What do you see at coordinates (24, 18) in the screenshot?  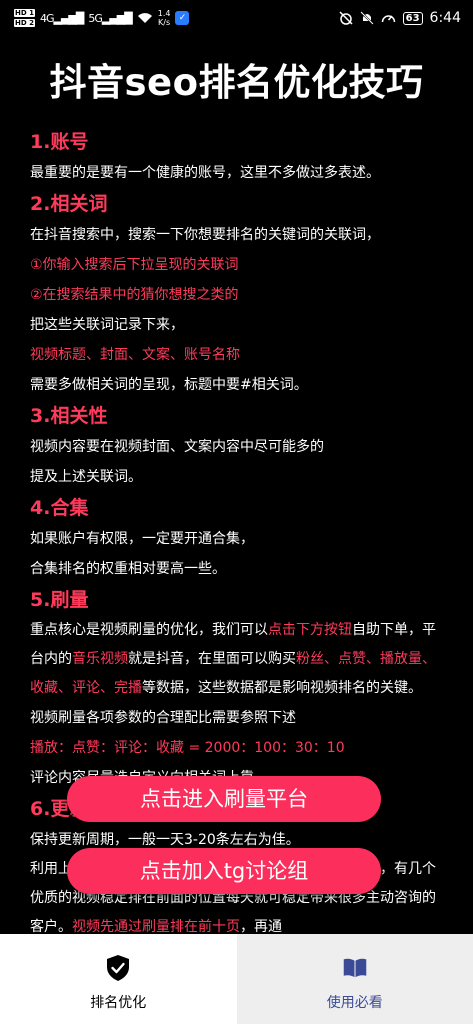 I see `sim-indicator: HD 1 HD 2` at bounding box center [24, 18].